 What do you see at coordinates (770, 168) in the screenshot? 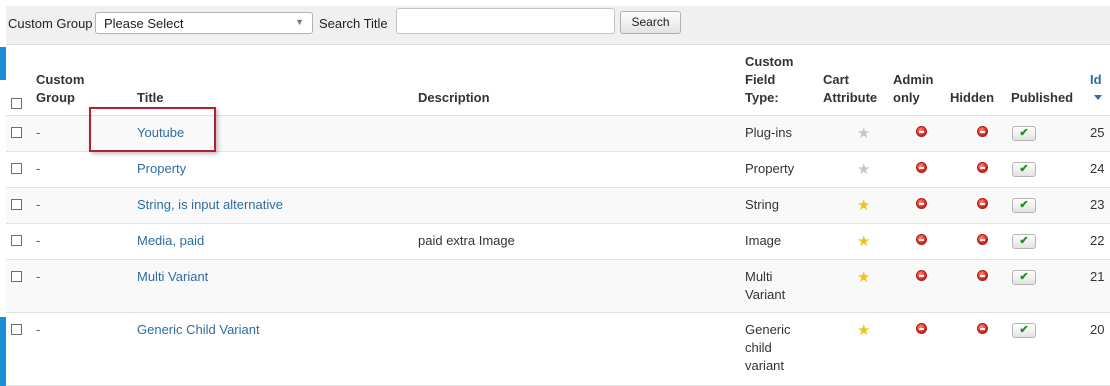
I see `row-field-type: Property` at bounding box center [770, 168].